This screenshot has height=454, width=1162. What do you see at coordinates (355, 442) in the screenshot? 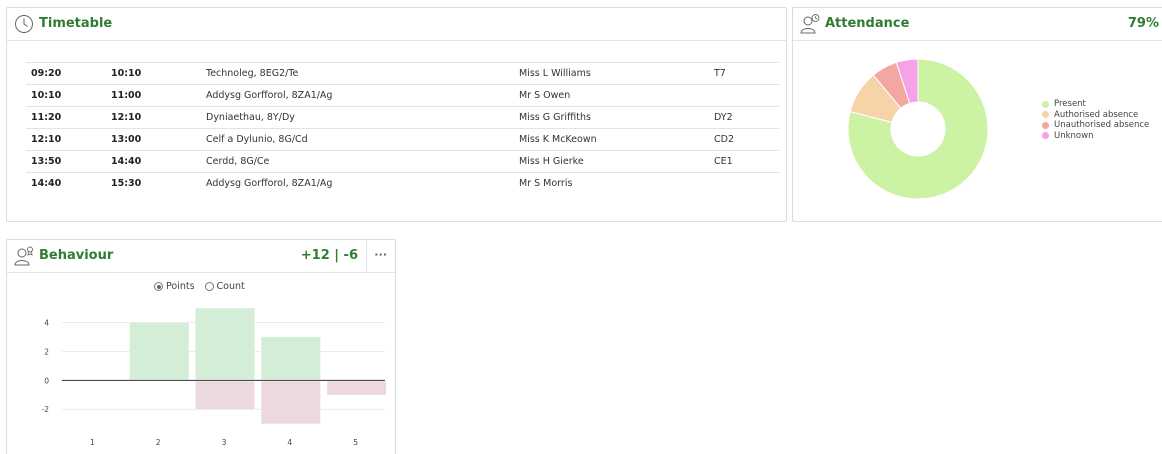
I see `x-tick-label: 5` at bounding box center [355, 442].